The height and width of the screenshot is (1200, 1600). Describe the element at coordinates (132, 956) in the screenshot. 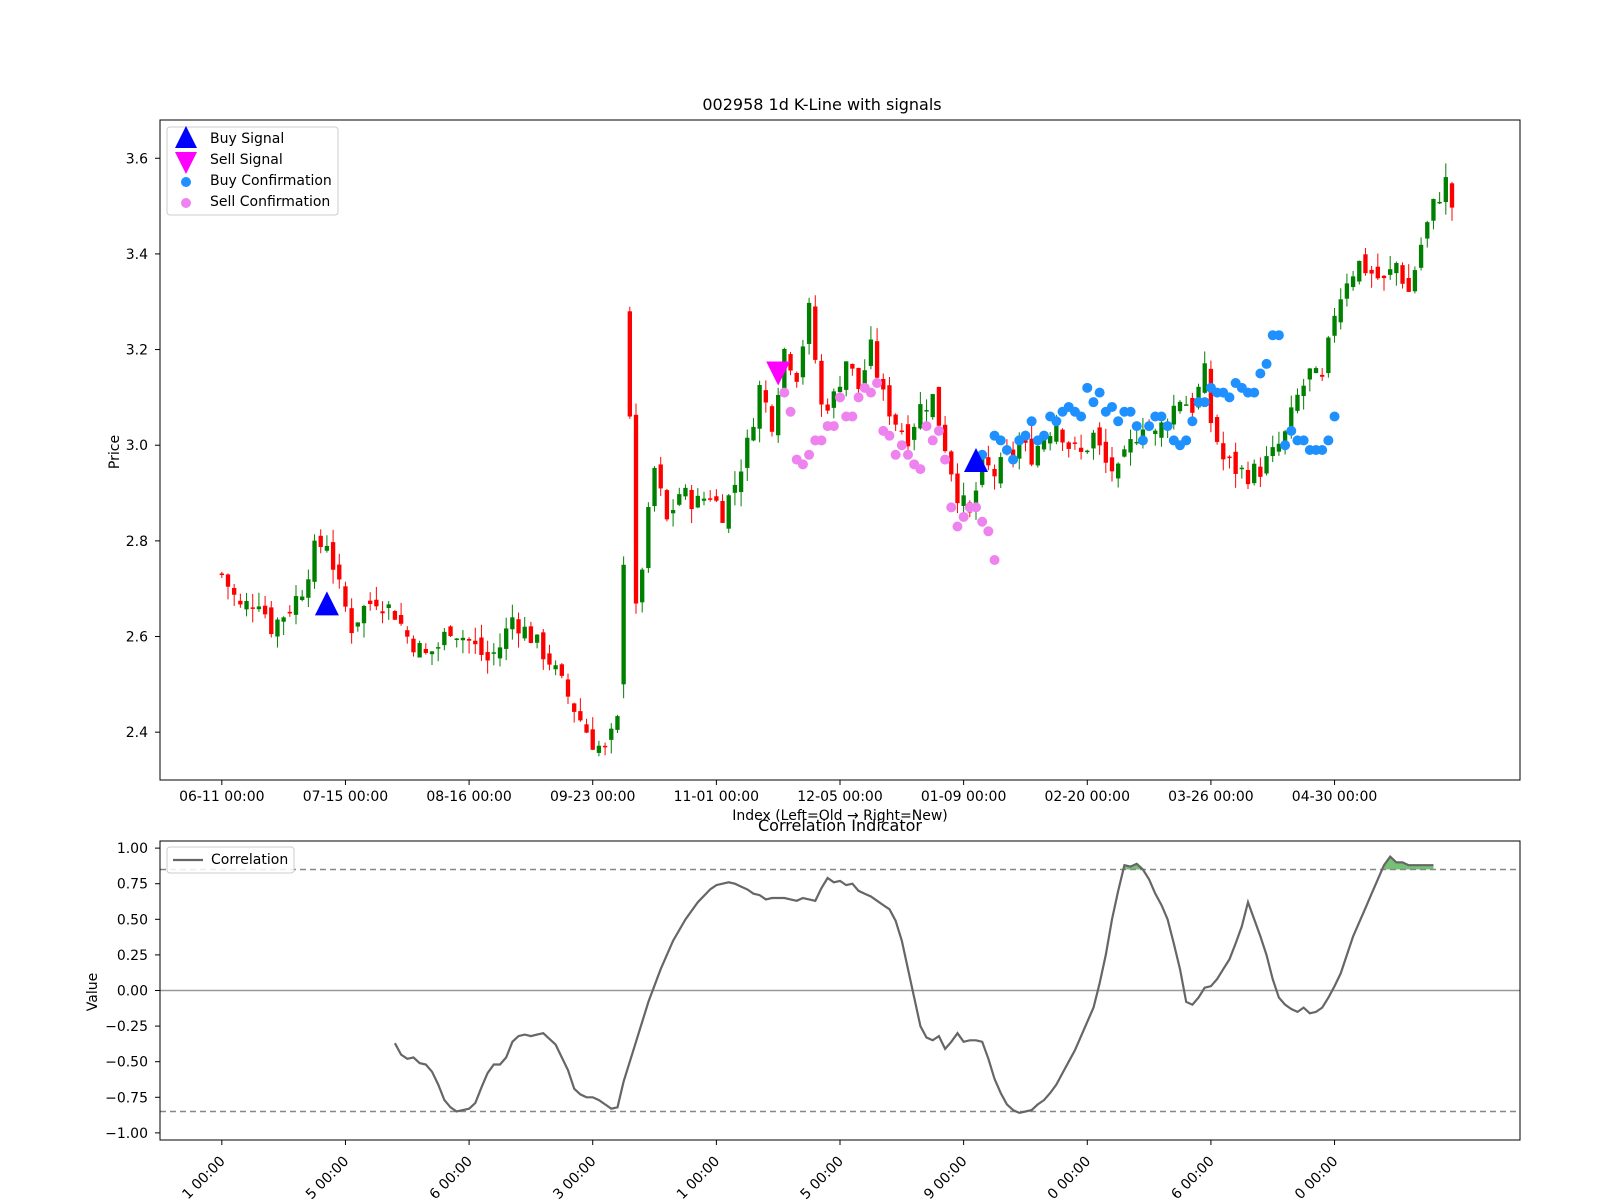

I see `correlation-y-tick-label: 0.25` at that location.